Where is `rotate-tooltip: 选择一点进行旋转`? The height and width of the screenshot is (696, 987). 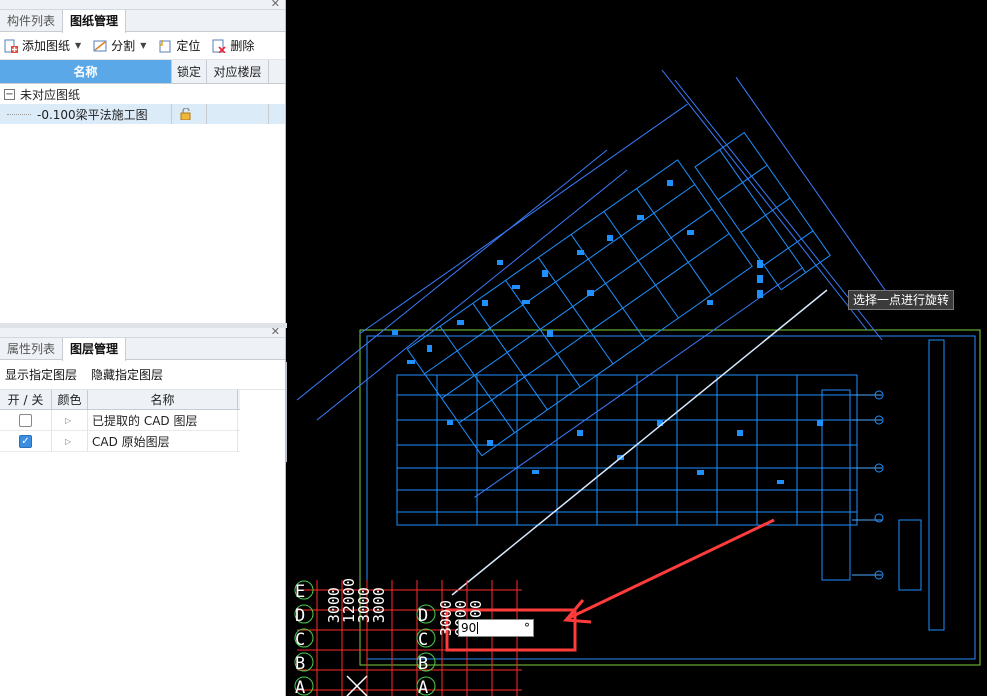 rotate-tooltip: 选择一点进行旋转 is located at coordinates (901, 300).